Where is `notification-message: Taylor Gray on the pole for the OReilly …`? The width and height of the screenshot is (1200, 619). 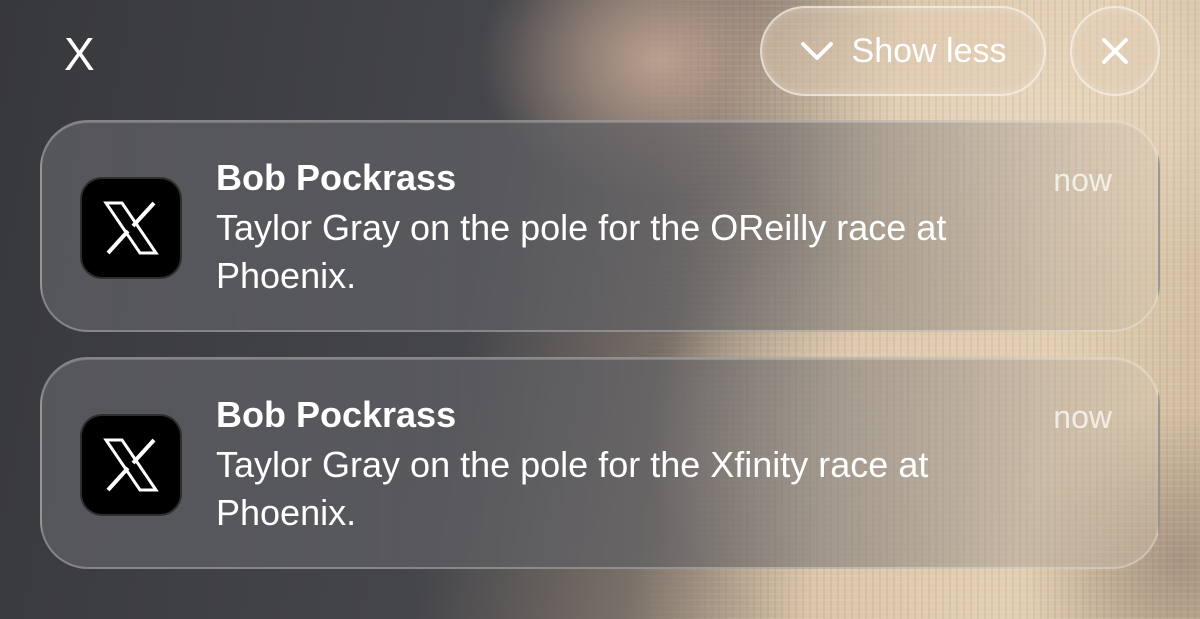
notification-message: Taylor Gray on the pole for the OReilly … is located at coordinates (581, 251).